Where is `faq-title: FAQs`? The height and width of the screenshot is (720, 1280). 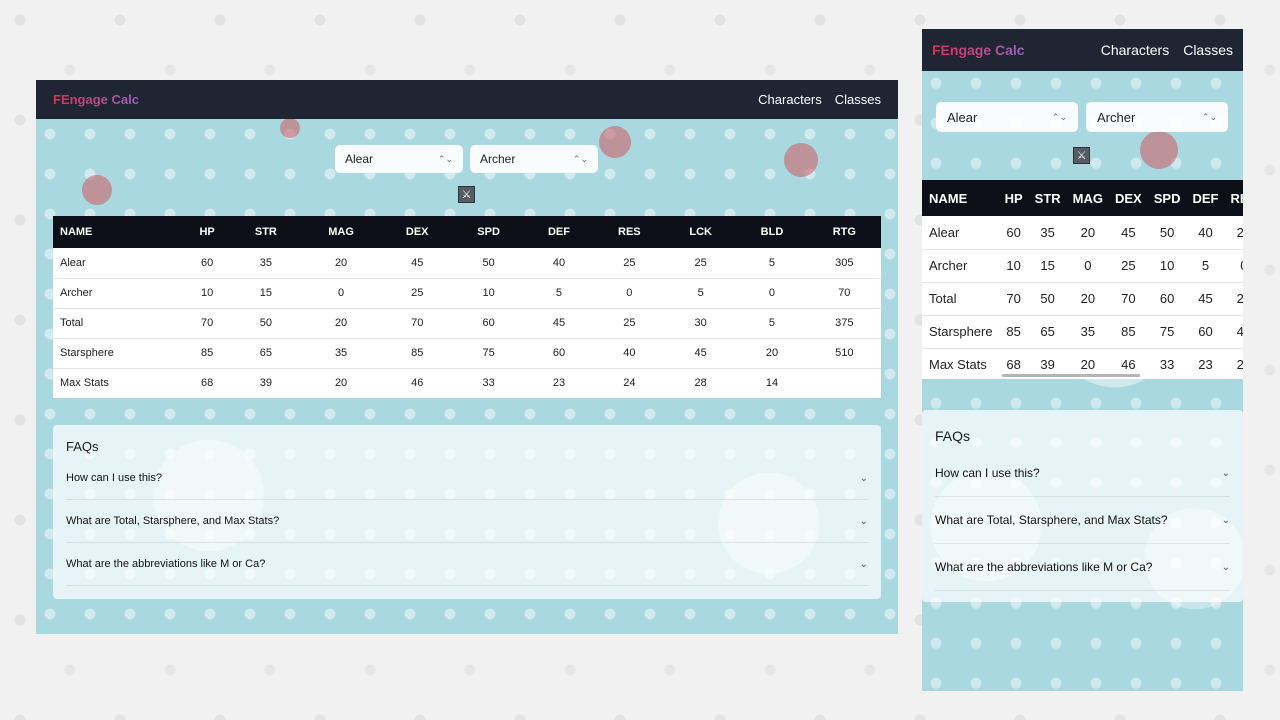 faq-title: FAQs is located at coordinates (82, 446).